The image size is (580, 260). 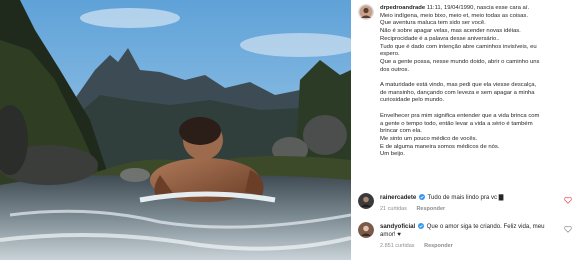 What do you see at coordinates (390, 54) in the screenshot?
I see `caption-line: espero.` at bounding box center [390, 54].